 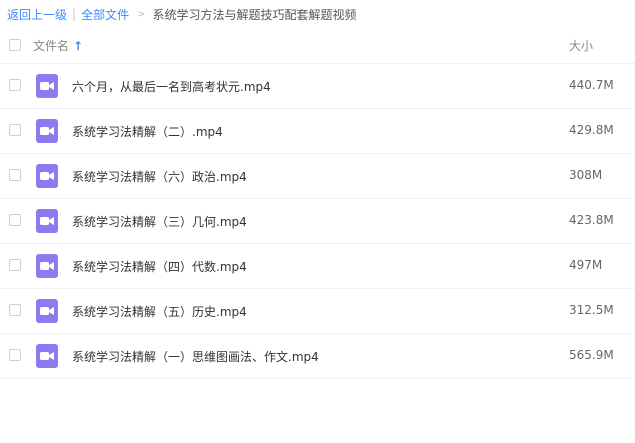 What do you see at coordinates (159, 176) in the screenshot?
I see `file-name: 系统学习法精解（六）政治.mp4` at bounding box center [159, 176].